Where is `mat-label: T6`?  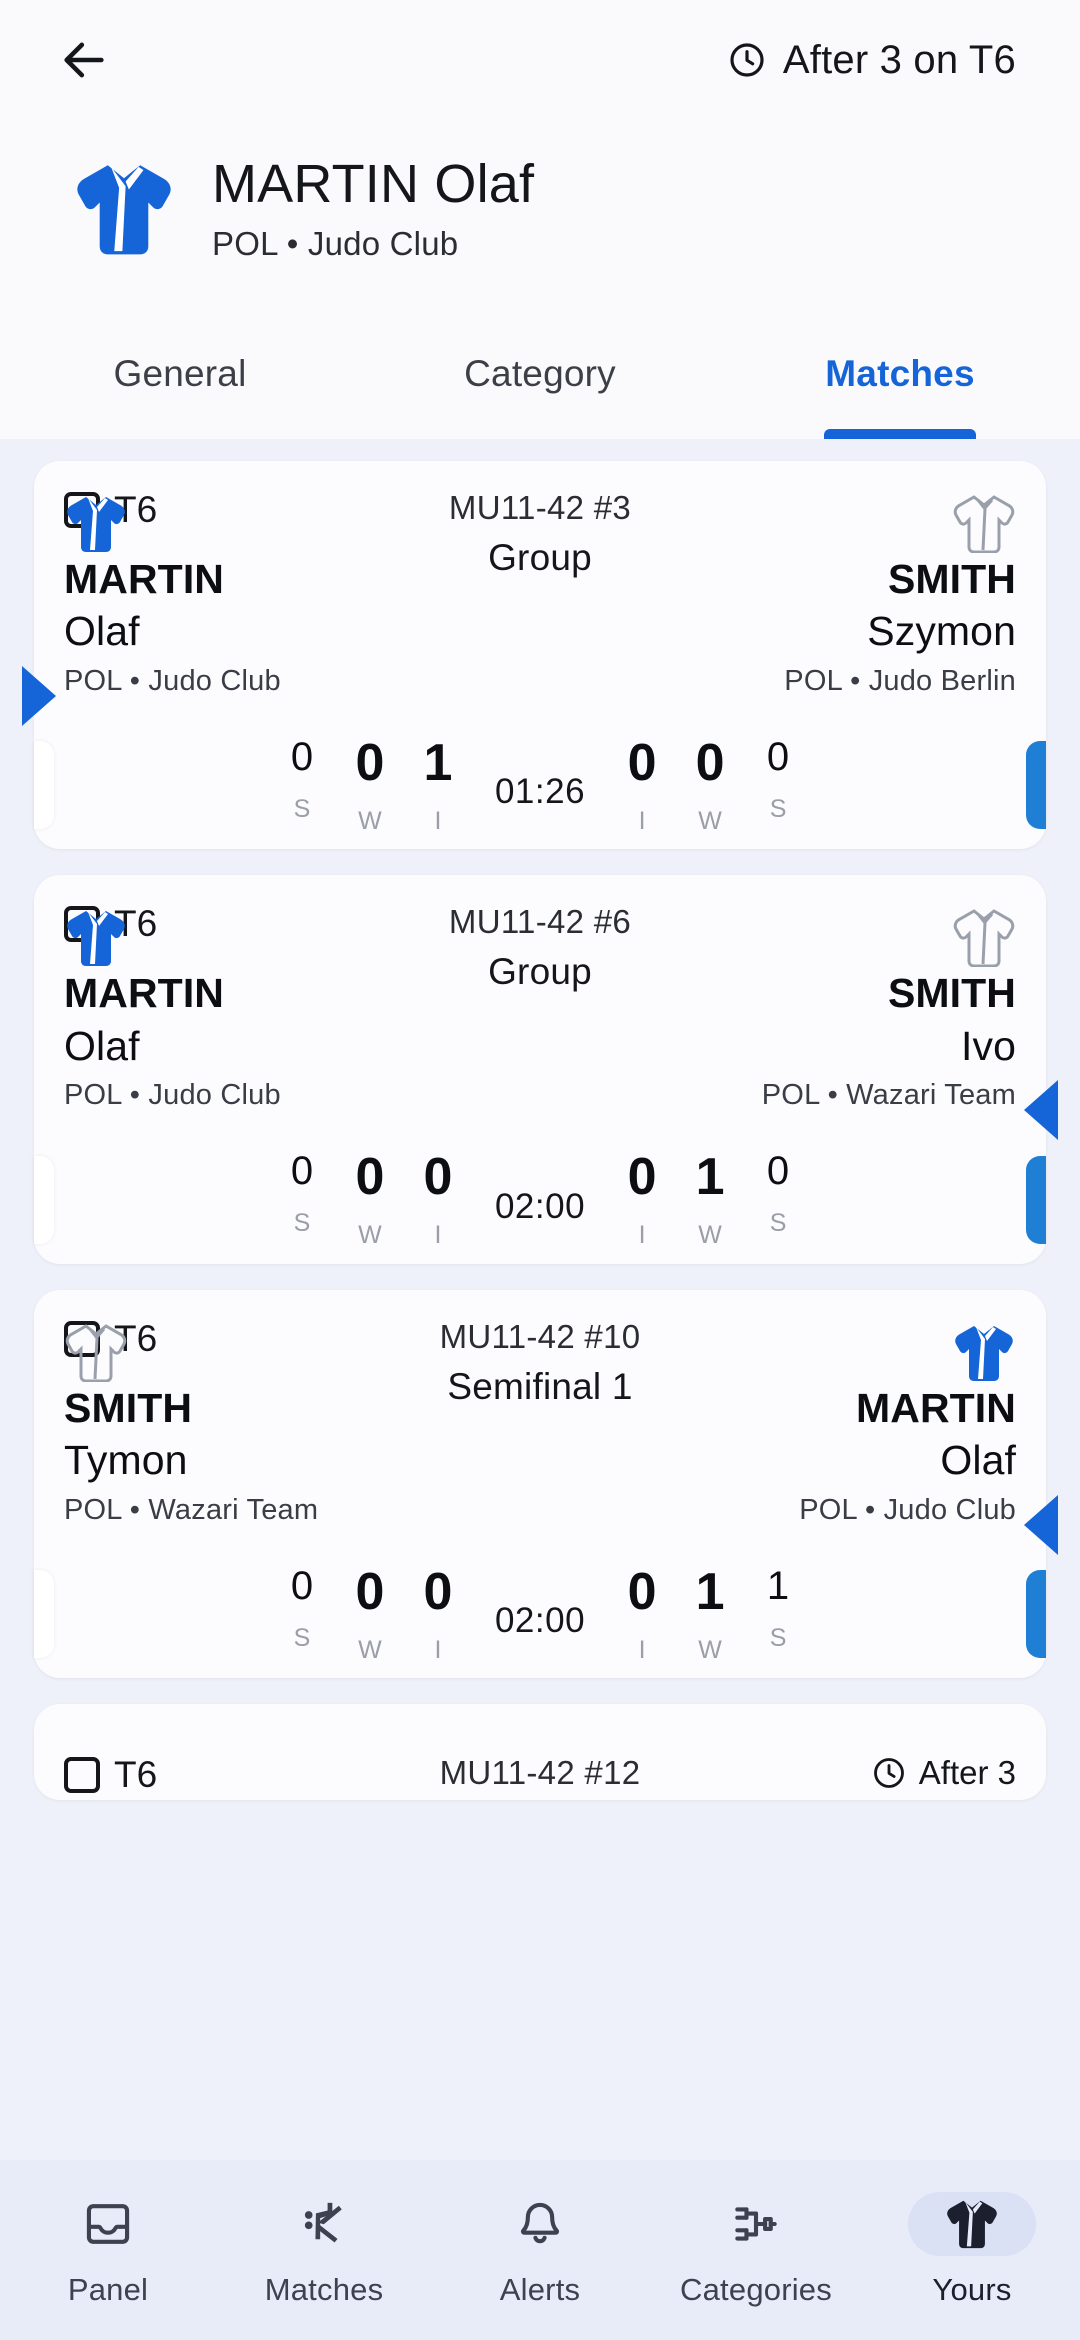
mat-label: T6 is located at coordinates (136, 1774).